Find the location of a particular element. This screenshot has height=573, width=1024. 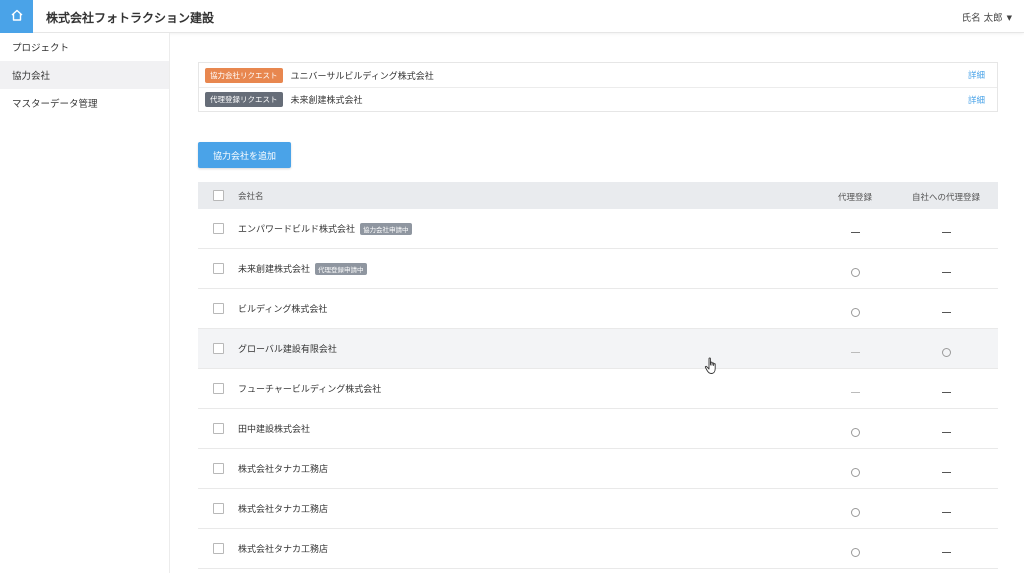

company-name: 未来創建株式会社 is located at coordinates (274, 268).